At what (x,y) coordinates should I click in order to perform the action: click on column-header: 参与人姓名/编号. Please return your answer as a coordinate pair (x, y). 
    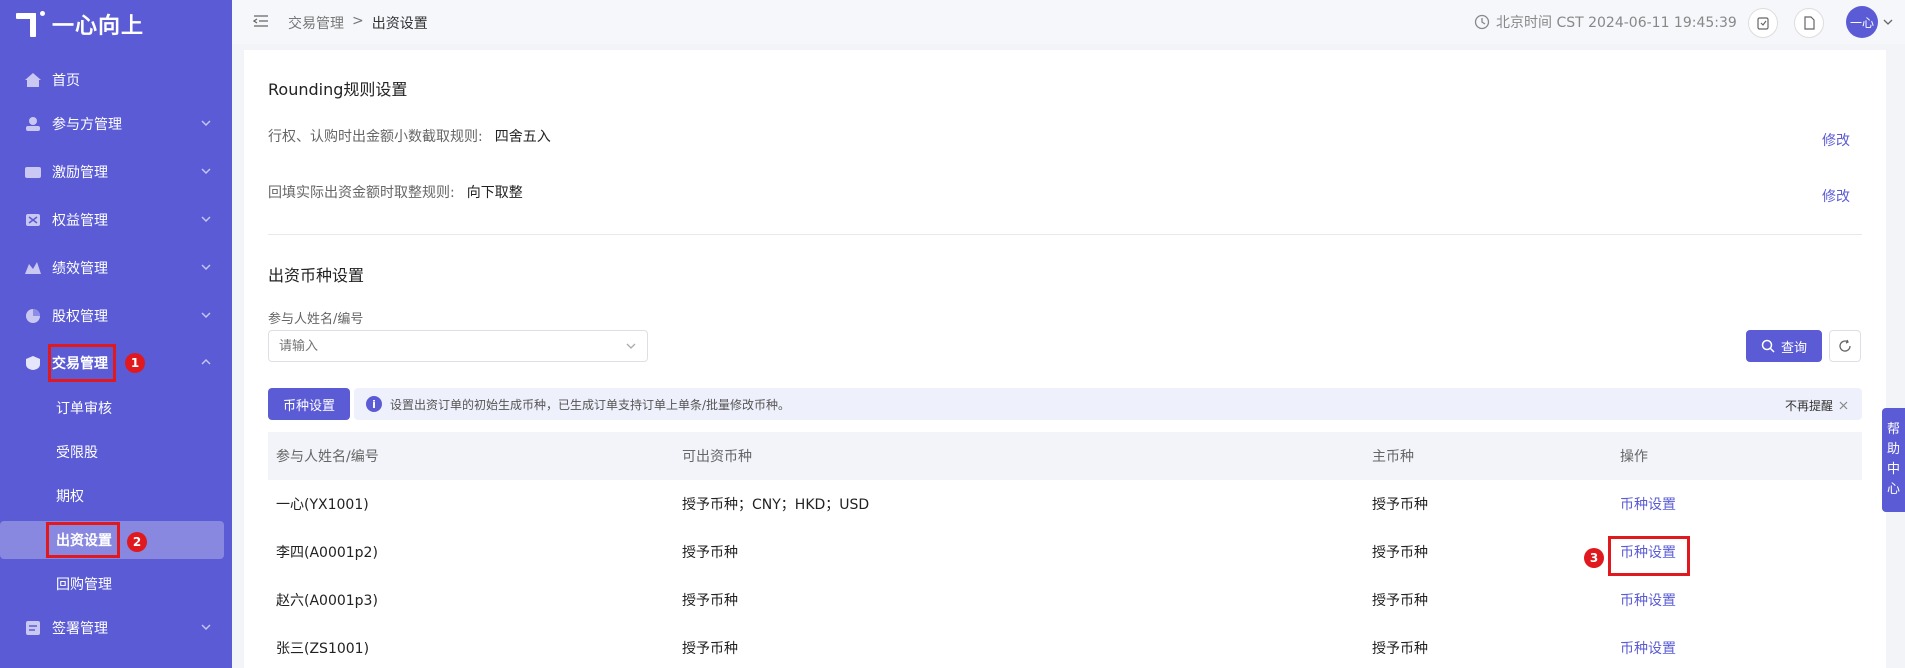
    Looking at the image, I should click on (471, 456).